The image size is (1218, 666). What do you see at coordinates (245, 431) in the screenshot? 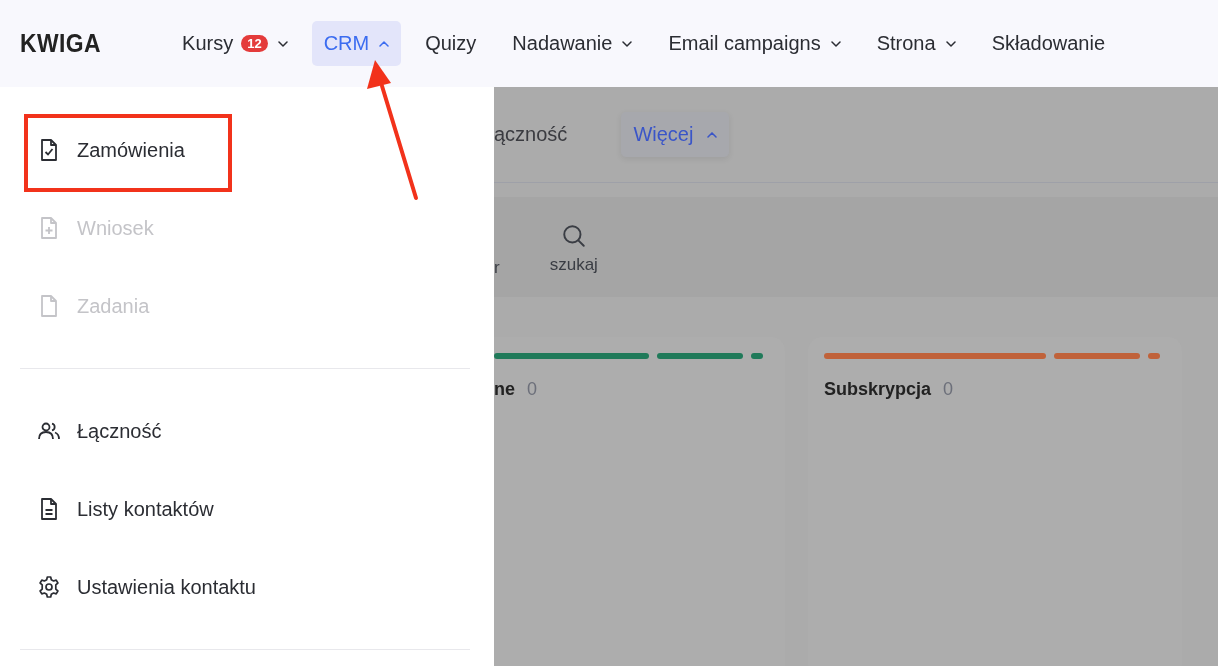
I see `menu-item: Łączność` at bounding box center [245, 431].